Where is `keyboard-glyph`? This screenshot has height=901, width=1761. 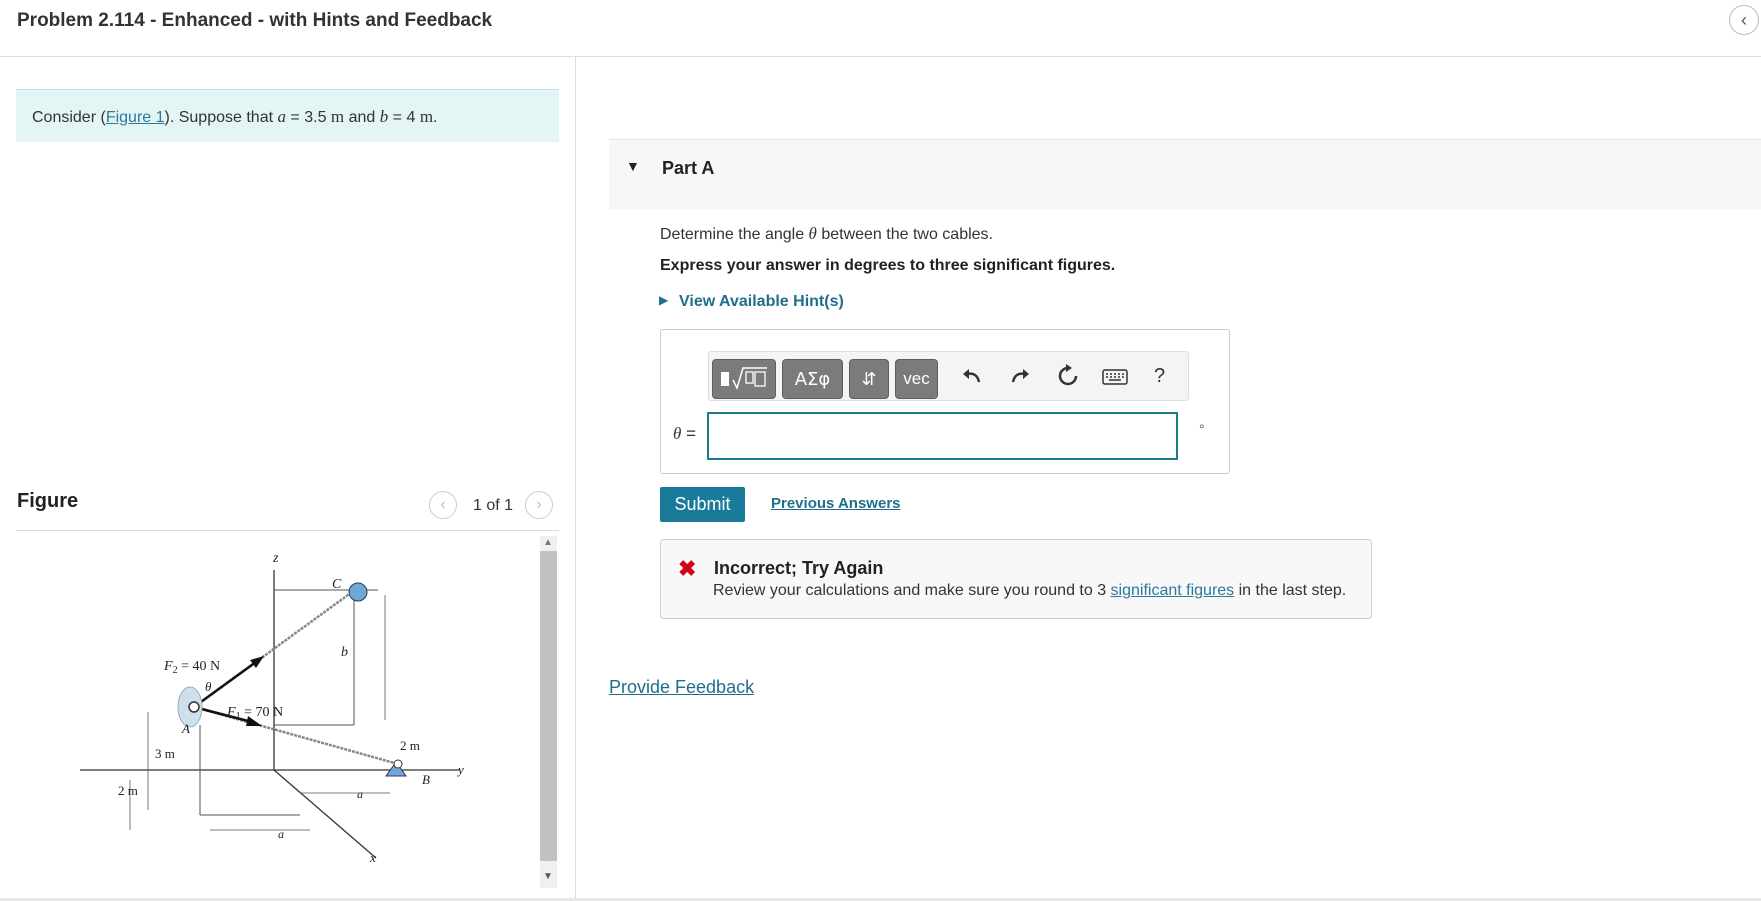
keyboard-glyph is located at coordinates (1115, 377).